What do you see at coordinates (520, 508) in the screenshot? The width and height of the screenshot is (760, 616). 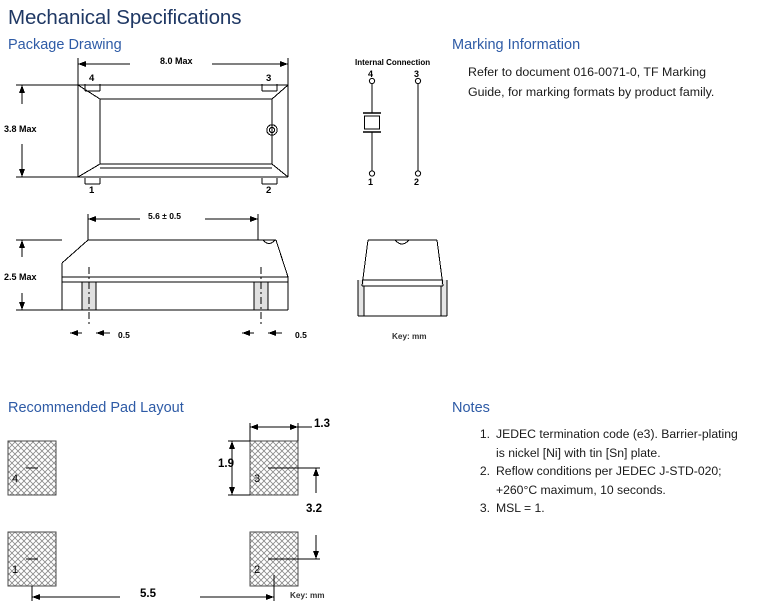 I see `note-text: MSL = 1.` at bounding box center [520, 508].